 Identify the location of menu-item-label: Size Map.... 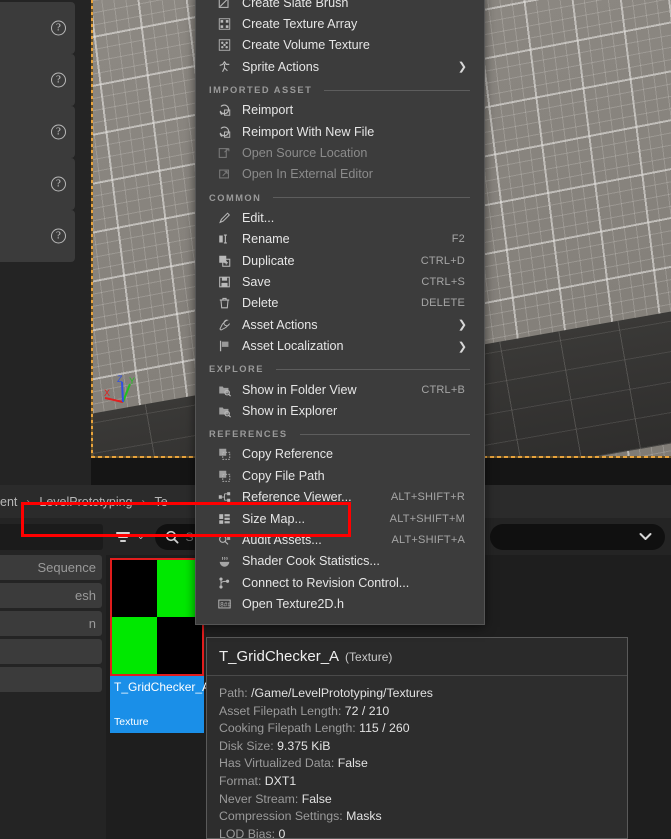
(273, 518).